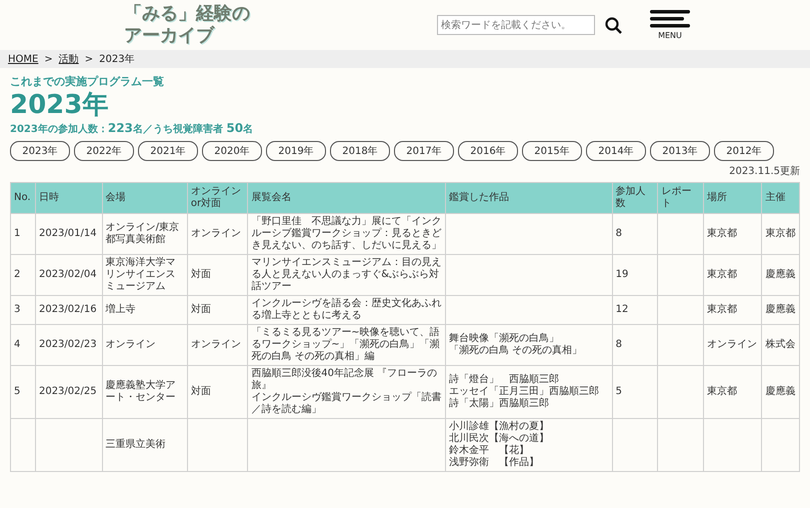  What do you see at coordinates (516, 351) in the screenshot?
I see `cell-line: 「瀕死の白鳥 その死の真相」` at bounding box center [516, 351].